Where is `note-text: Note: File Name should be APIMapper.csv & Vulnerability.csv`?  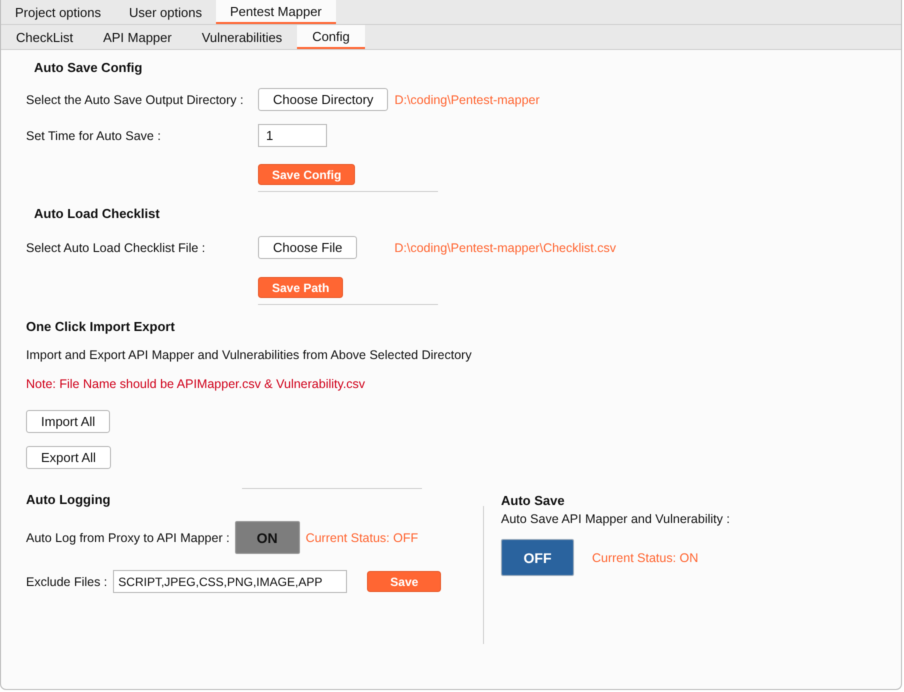 note-text: Note: File Name should be APIMapper.csv & Vulnerability.csv is located at coordinates (196, 384).